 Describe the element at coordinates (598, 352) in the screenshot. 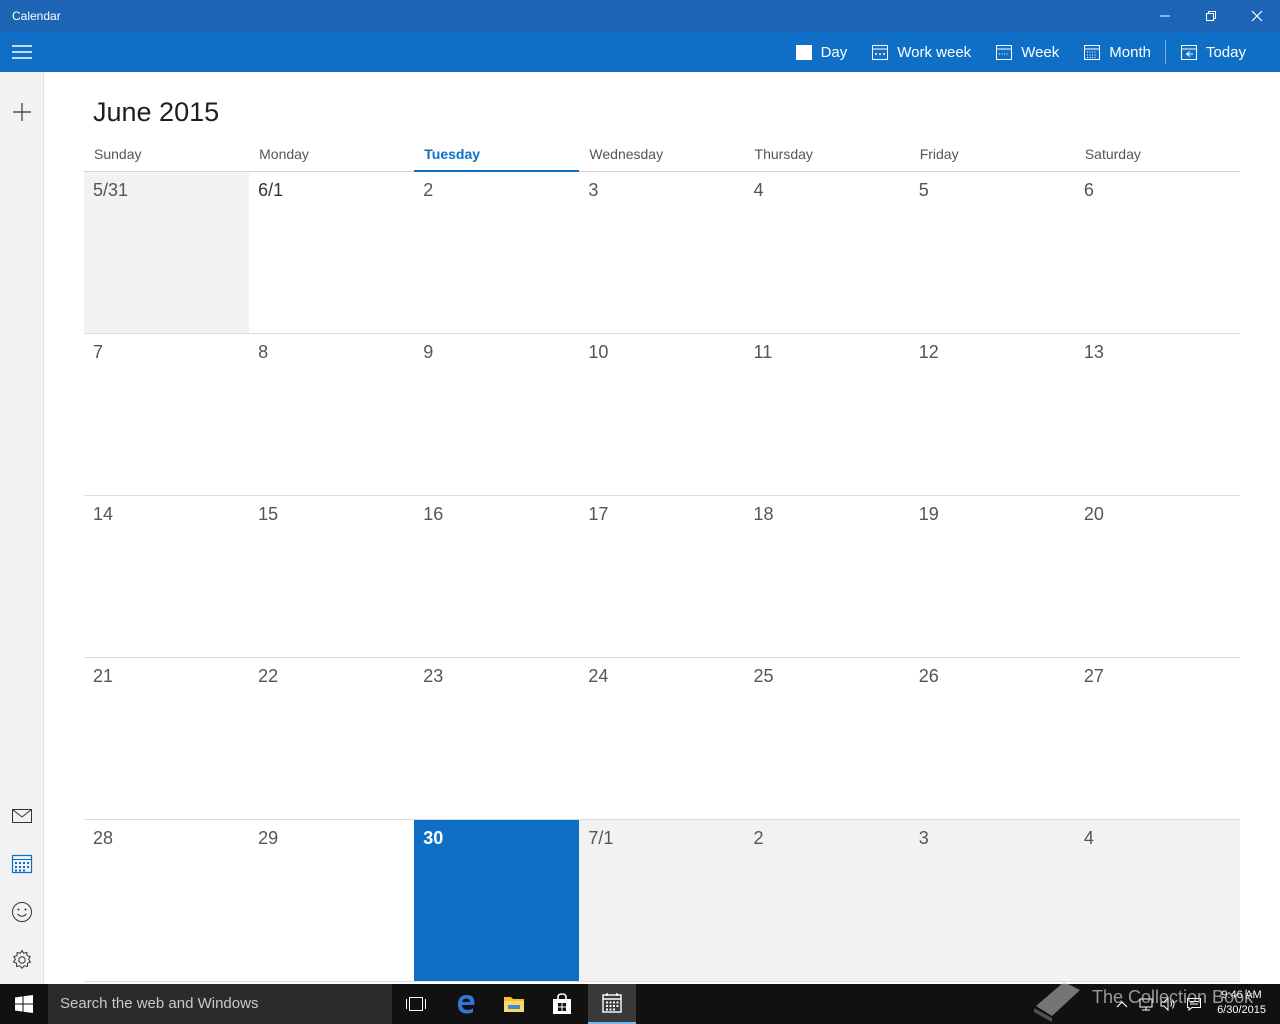

I see `day-number: 10` at that location.